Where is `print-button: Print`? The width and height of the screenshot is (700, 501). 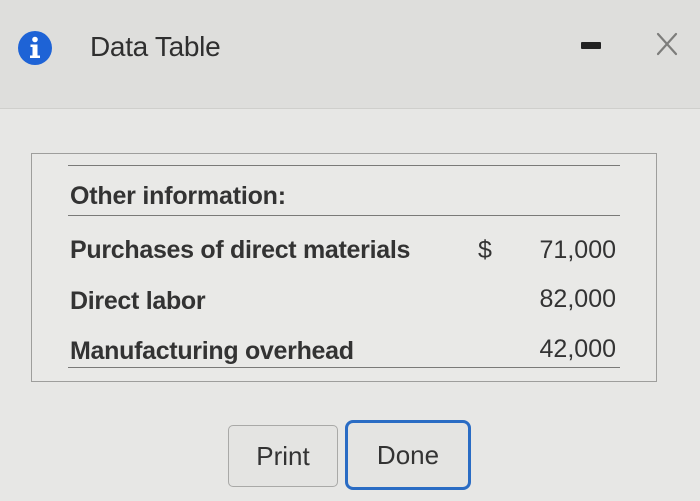 print-button: Print is located at coordinates (283, 456).